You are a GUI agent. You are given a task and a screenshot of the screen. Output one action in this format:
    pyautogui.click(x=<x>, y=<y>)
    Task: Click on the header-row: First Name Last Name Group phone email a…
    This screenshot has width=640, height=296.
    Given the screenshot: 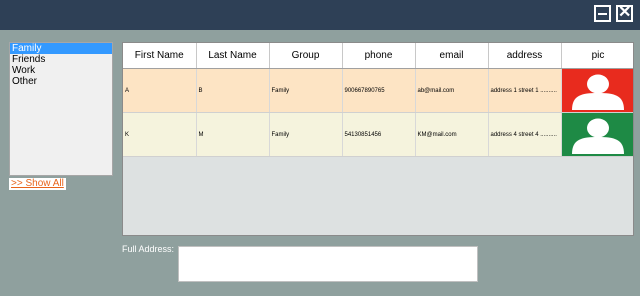 What is the action you would take?
    pyautogui.click(x=378, y=56)
    